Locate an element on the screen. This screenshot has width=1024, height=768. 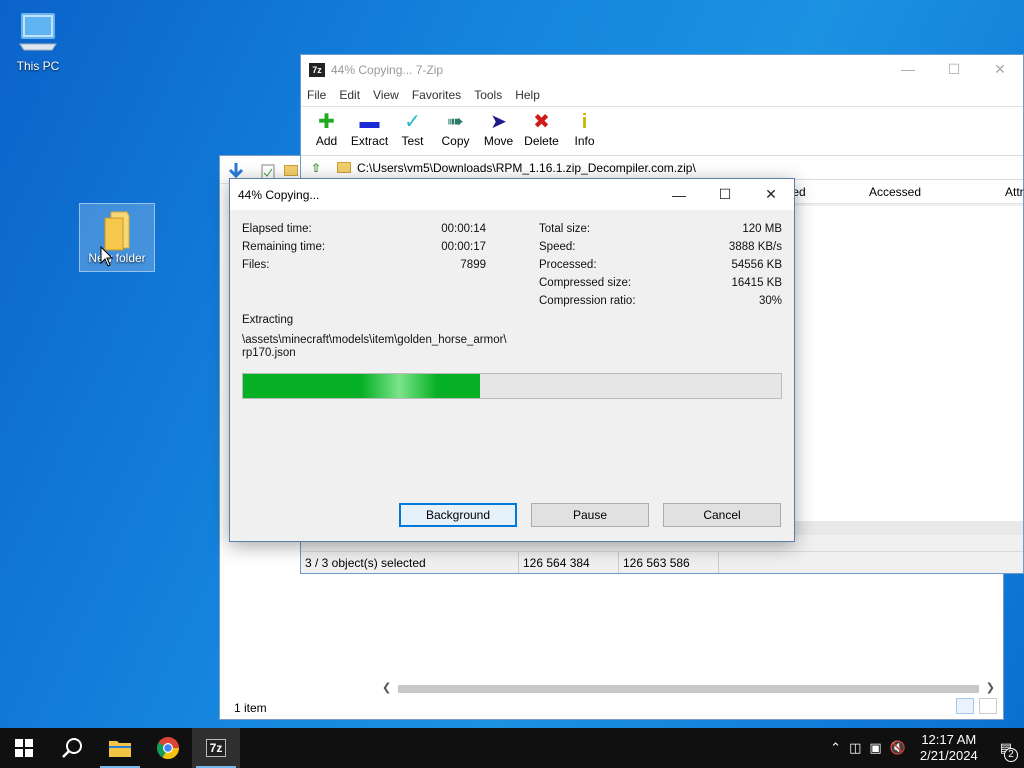
test-label: Test is located at coordinates (412, 141).